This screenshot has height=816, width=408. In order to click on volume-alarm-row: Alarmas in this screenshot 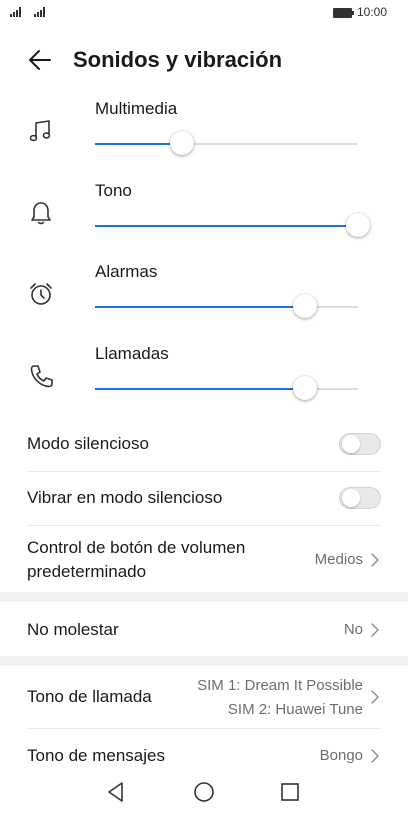, I will do `click(204, 299)`.